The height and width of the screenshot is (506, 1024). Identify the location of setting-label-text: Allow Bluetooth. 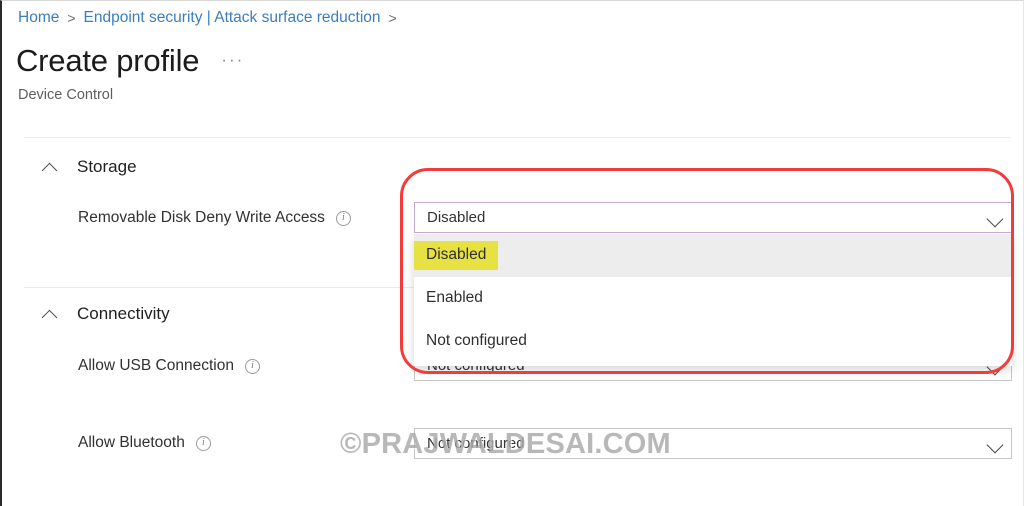
(131, 442).